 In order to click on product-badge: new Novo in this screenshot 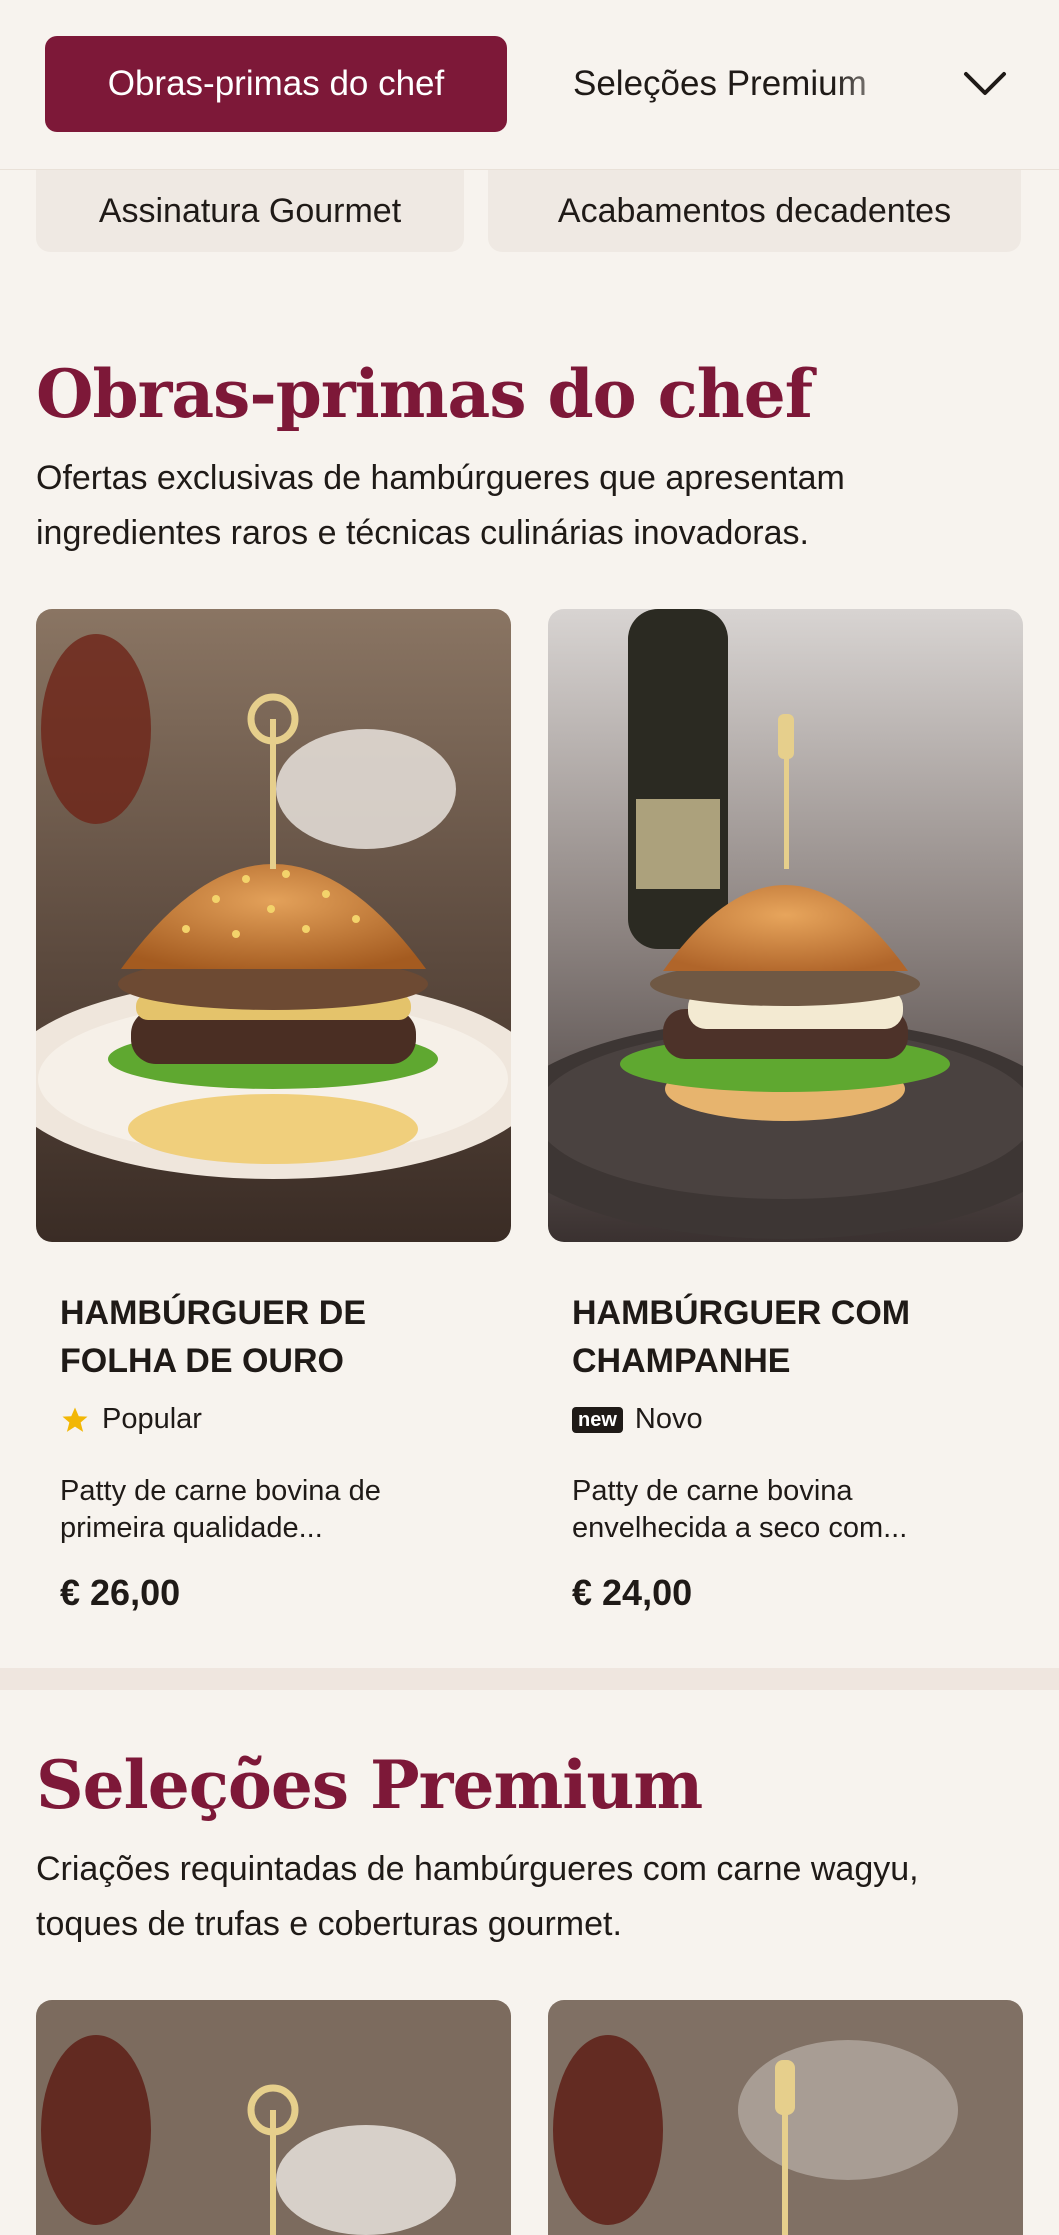, I will do `click(637, 1419)`.